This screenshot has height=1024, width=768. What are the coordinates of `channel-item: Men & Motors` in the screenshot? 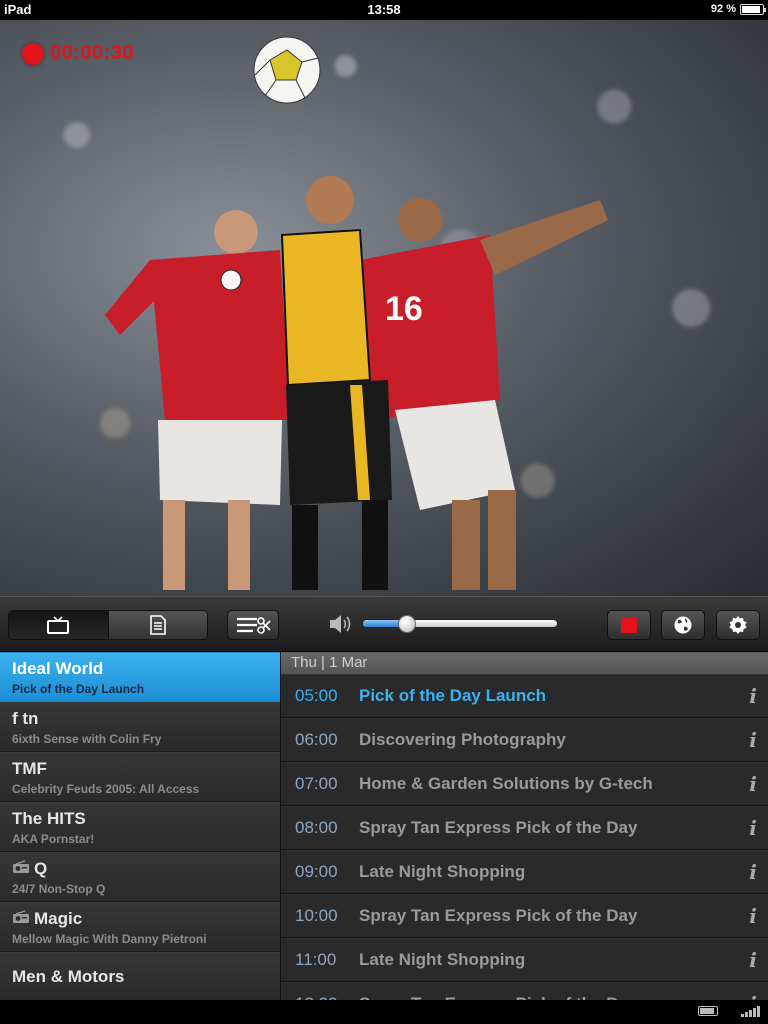 It's located at (140, 976).